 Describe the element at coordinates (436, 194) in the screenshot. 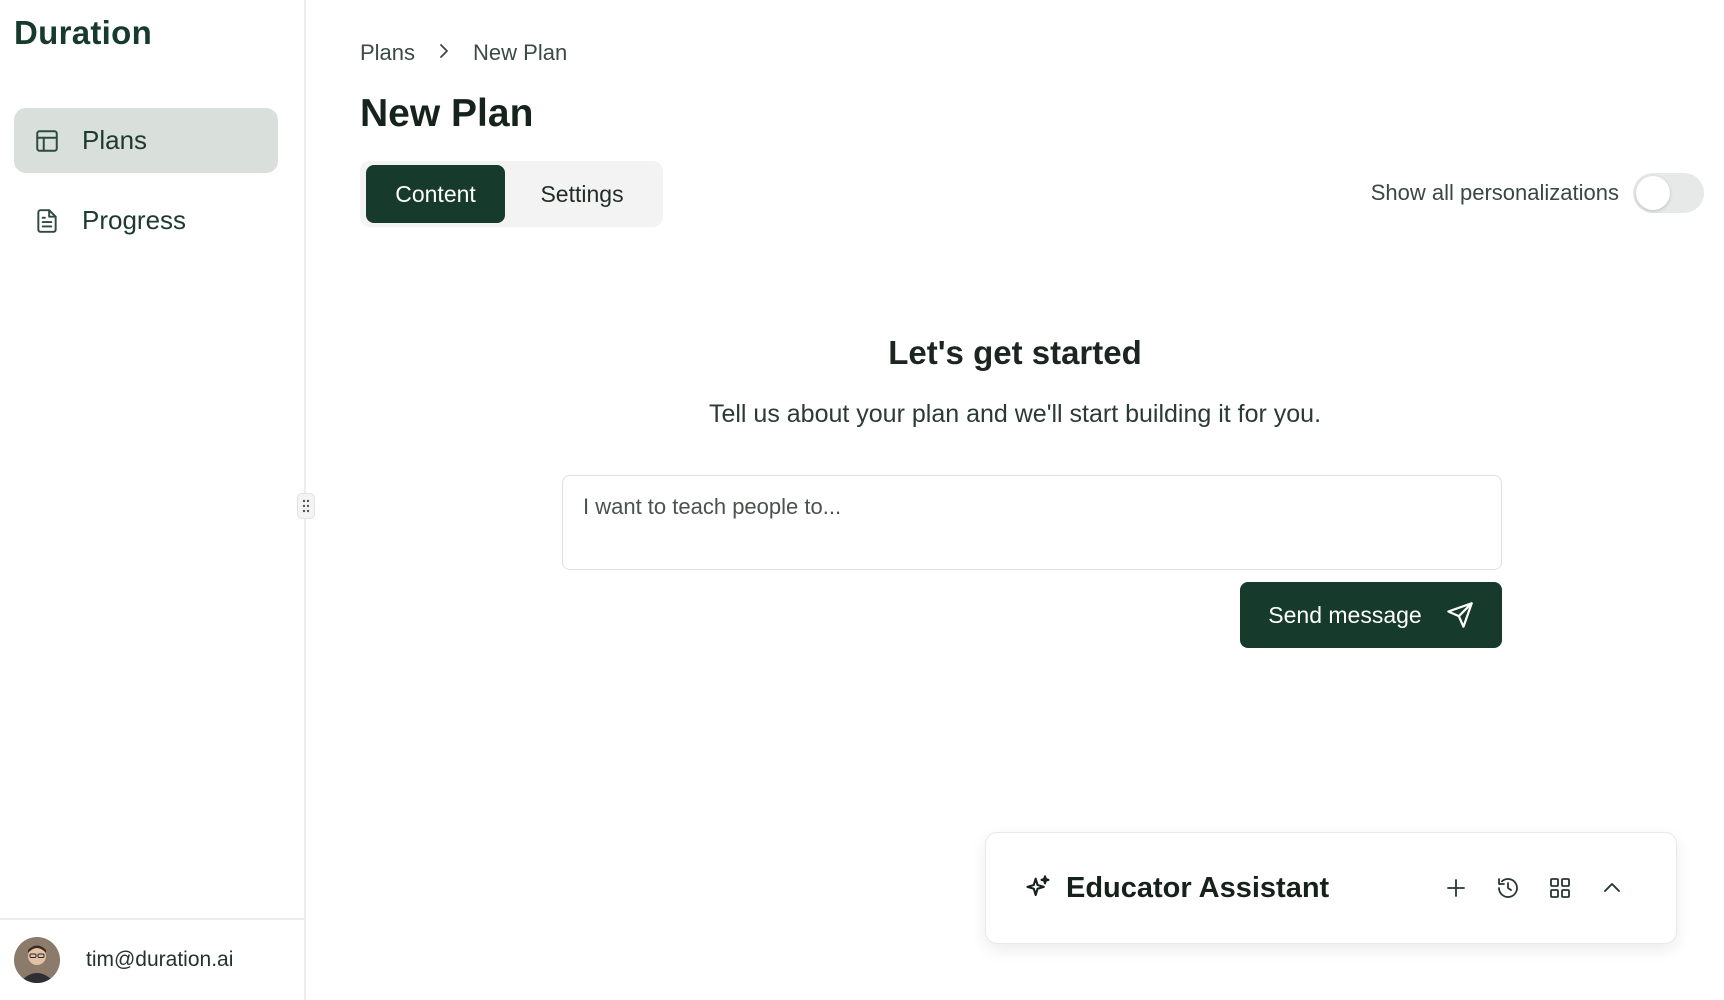

I see `tab-content: Content` at that location.